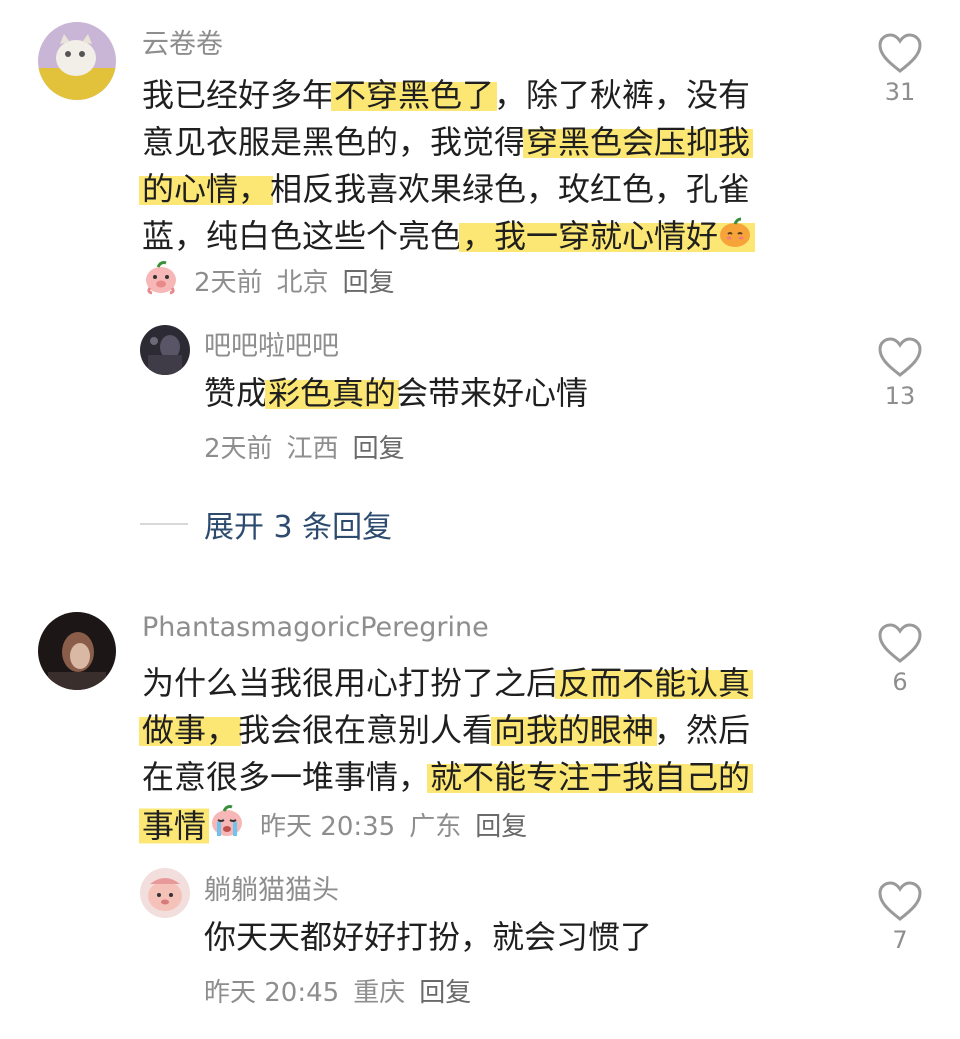  Describe the element at coordinates (900, 396) in the screenshot. I see `like-count: 13` at that location.